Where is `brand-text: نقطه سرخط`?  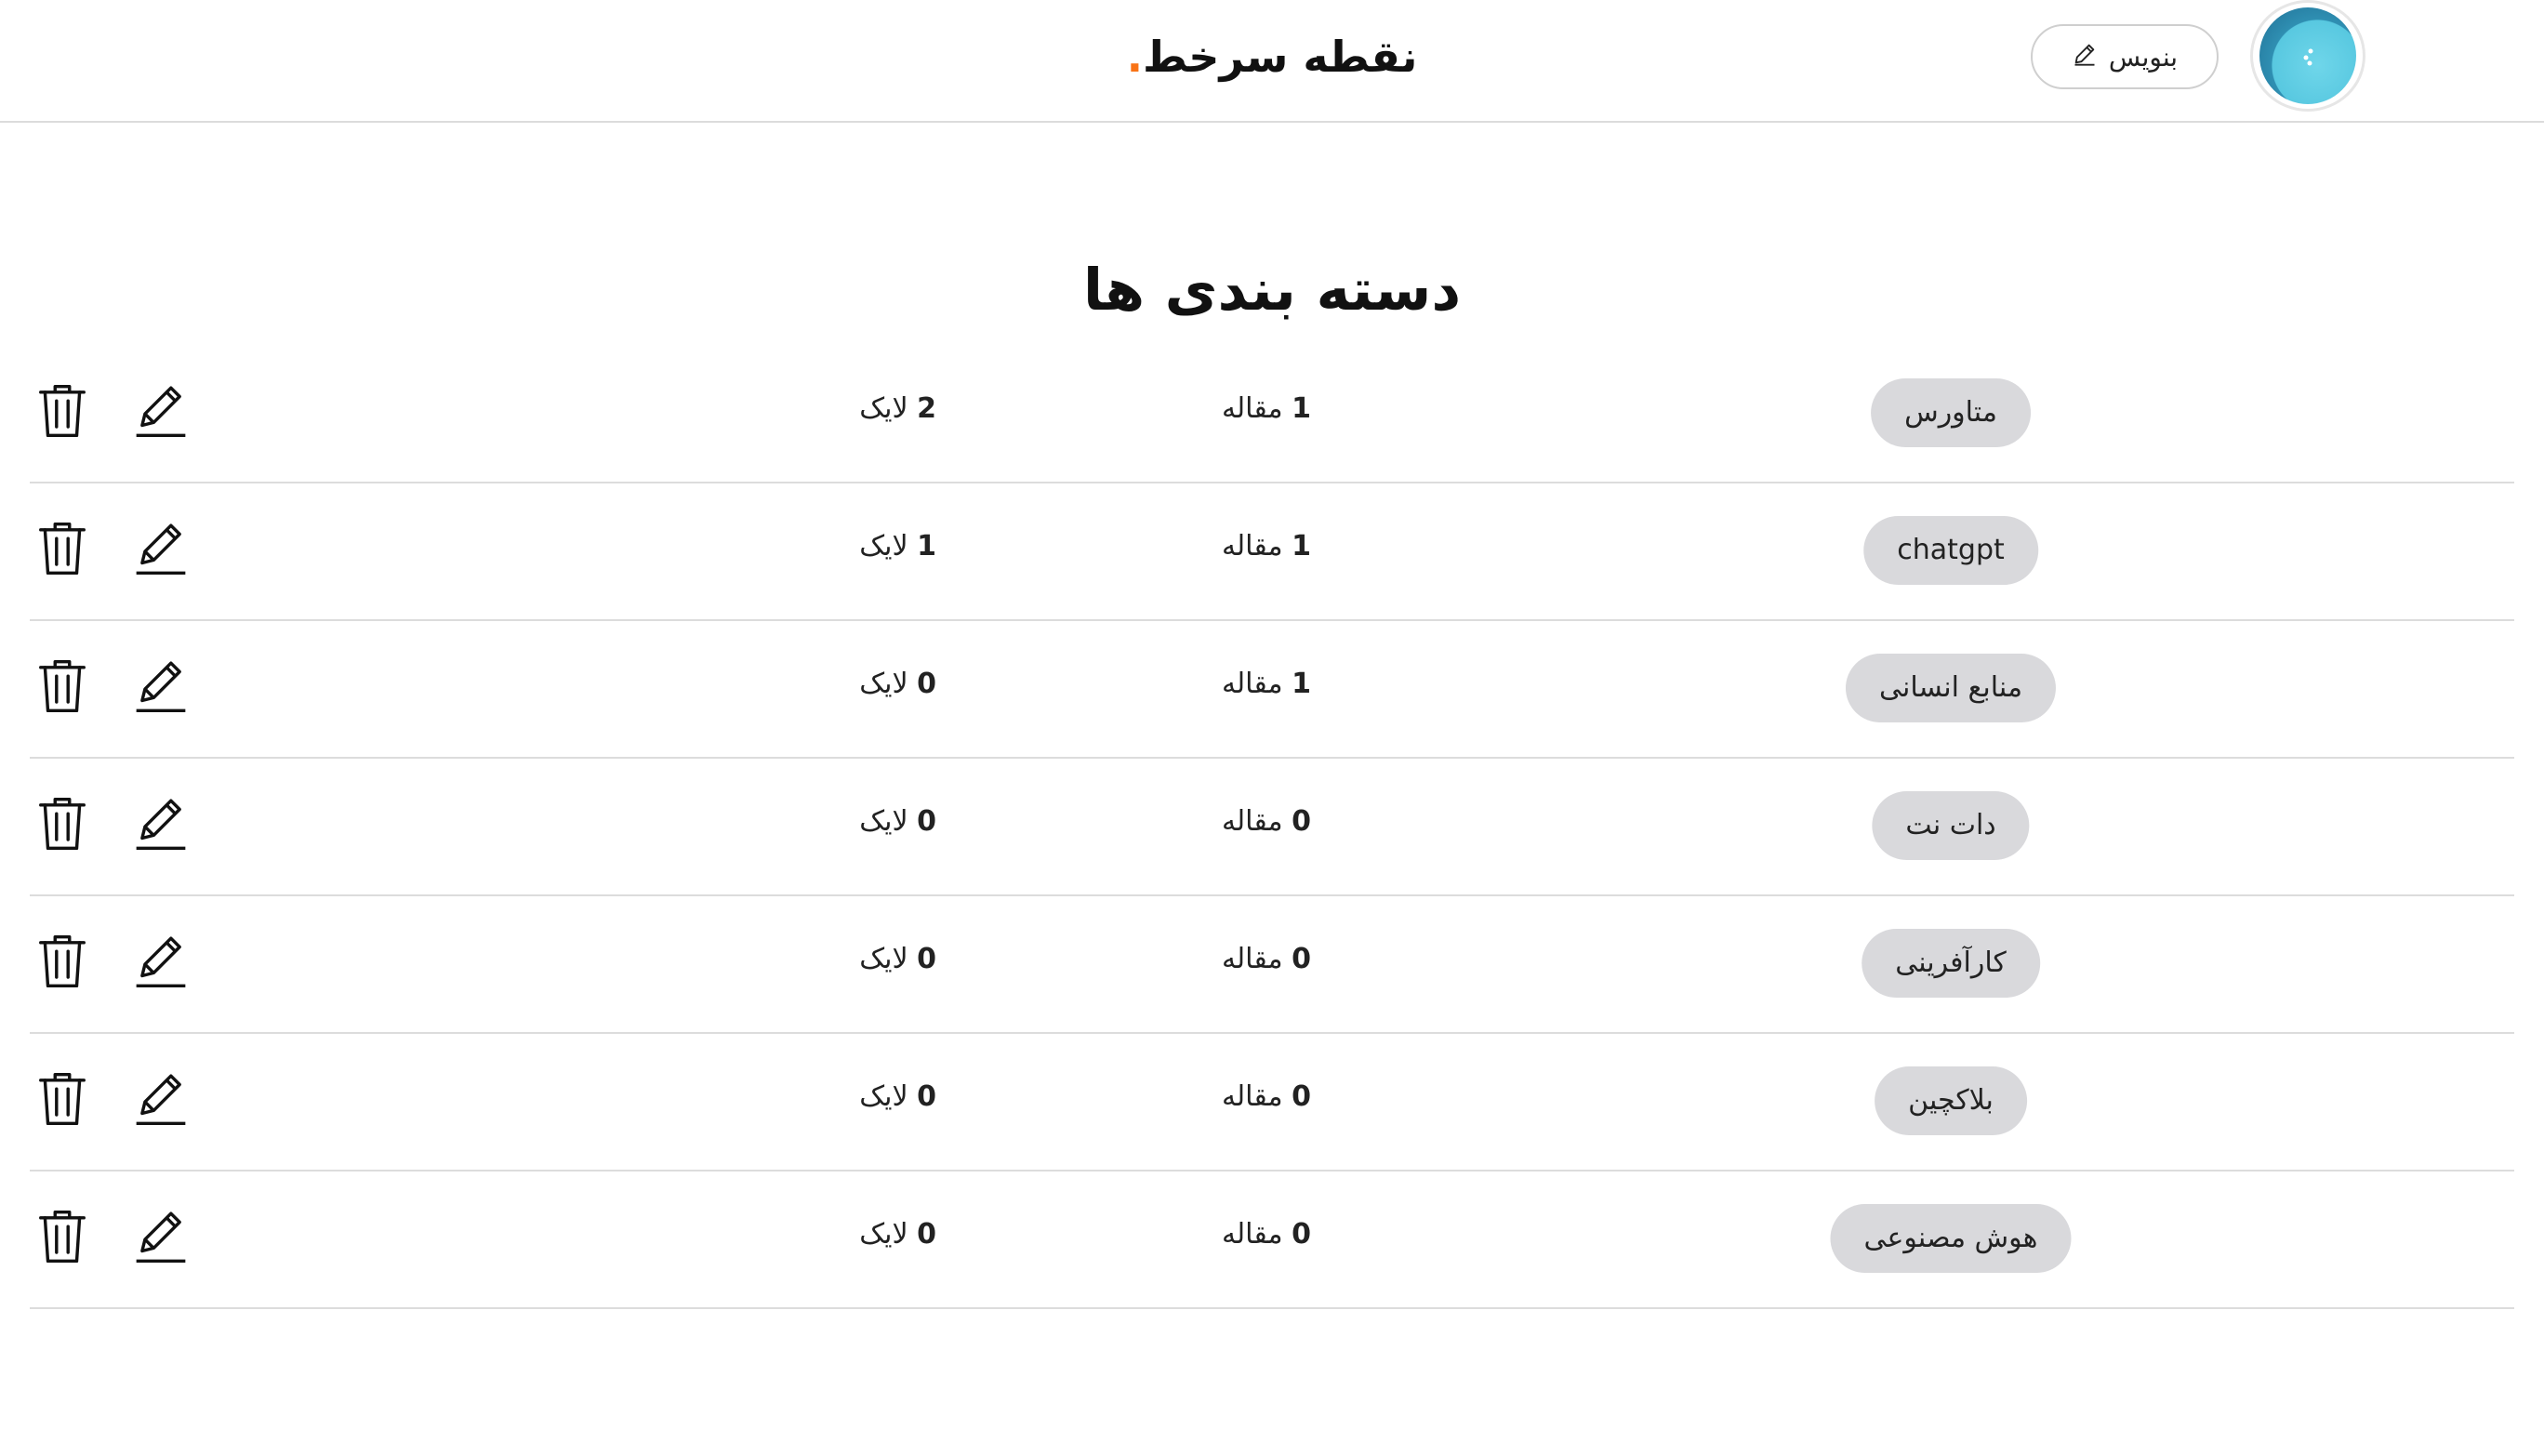
brand-text: نقطه سرخط is located at coordinates (1280, 57).